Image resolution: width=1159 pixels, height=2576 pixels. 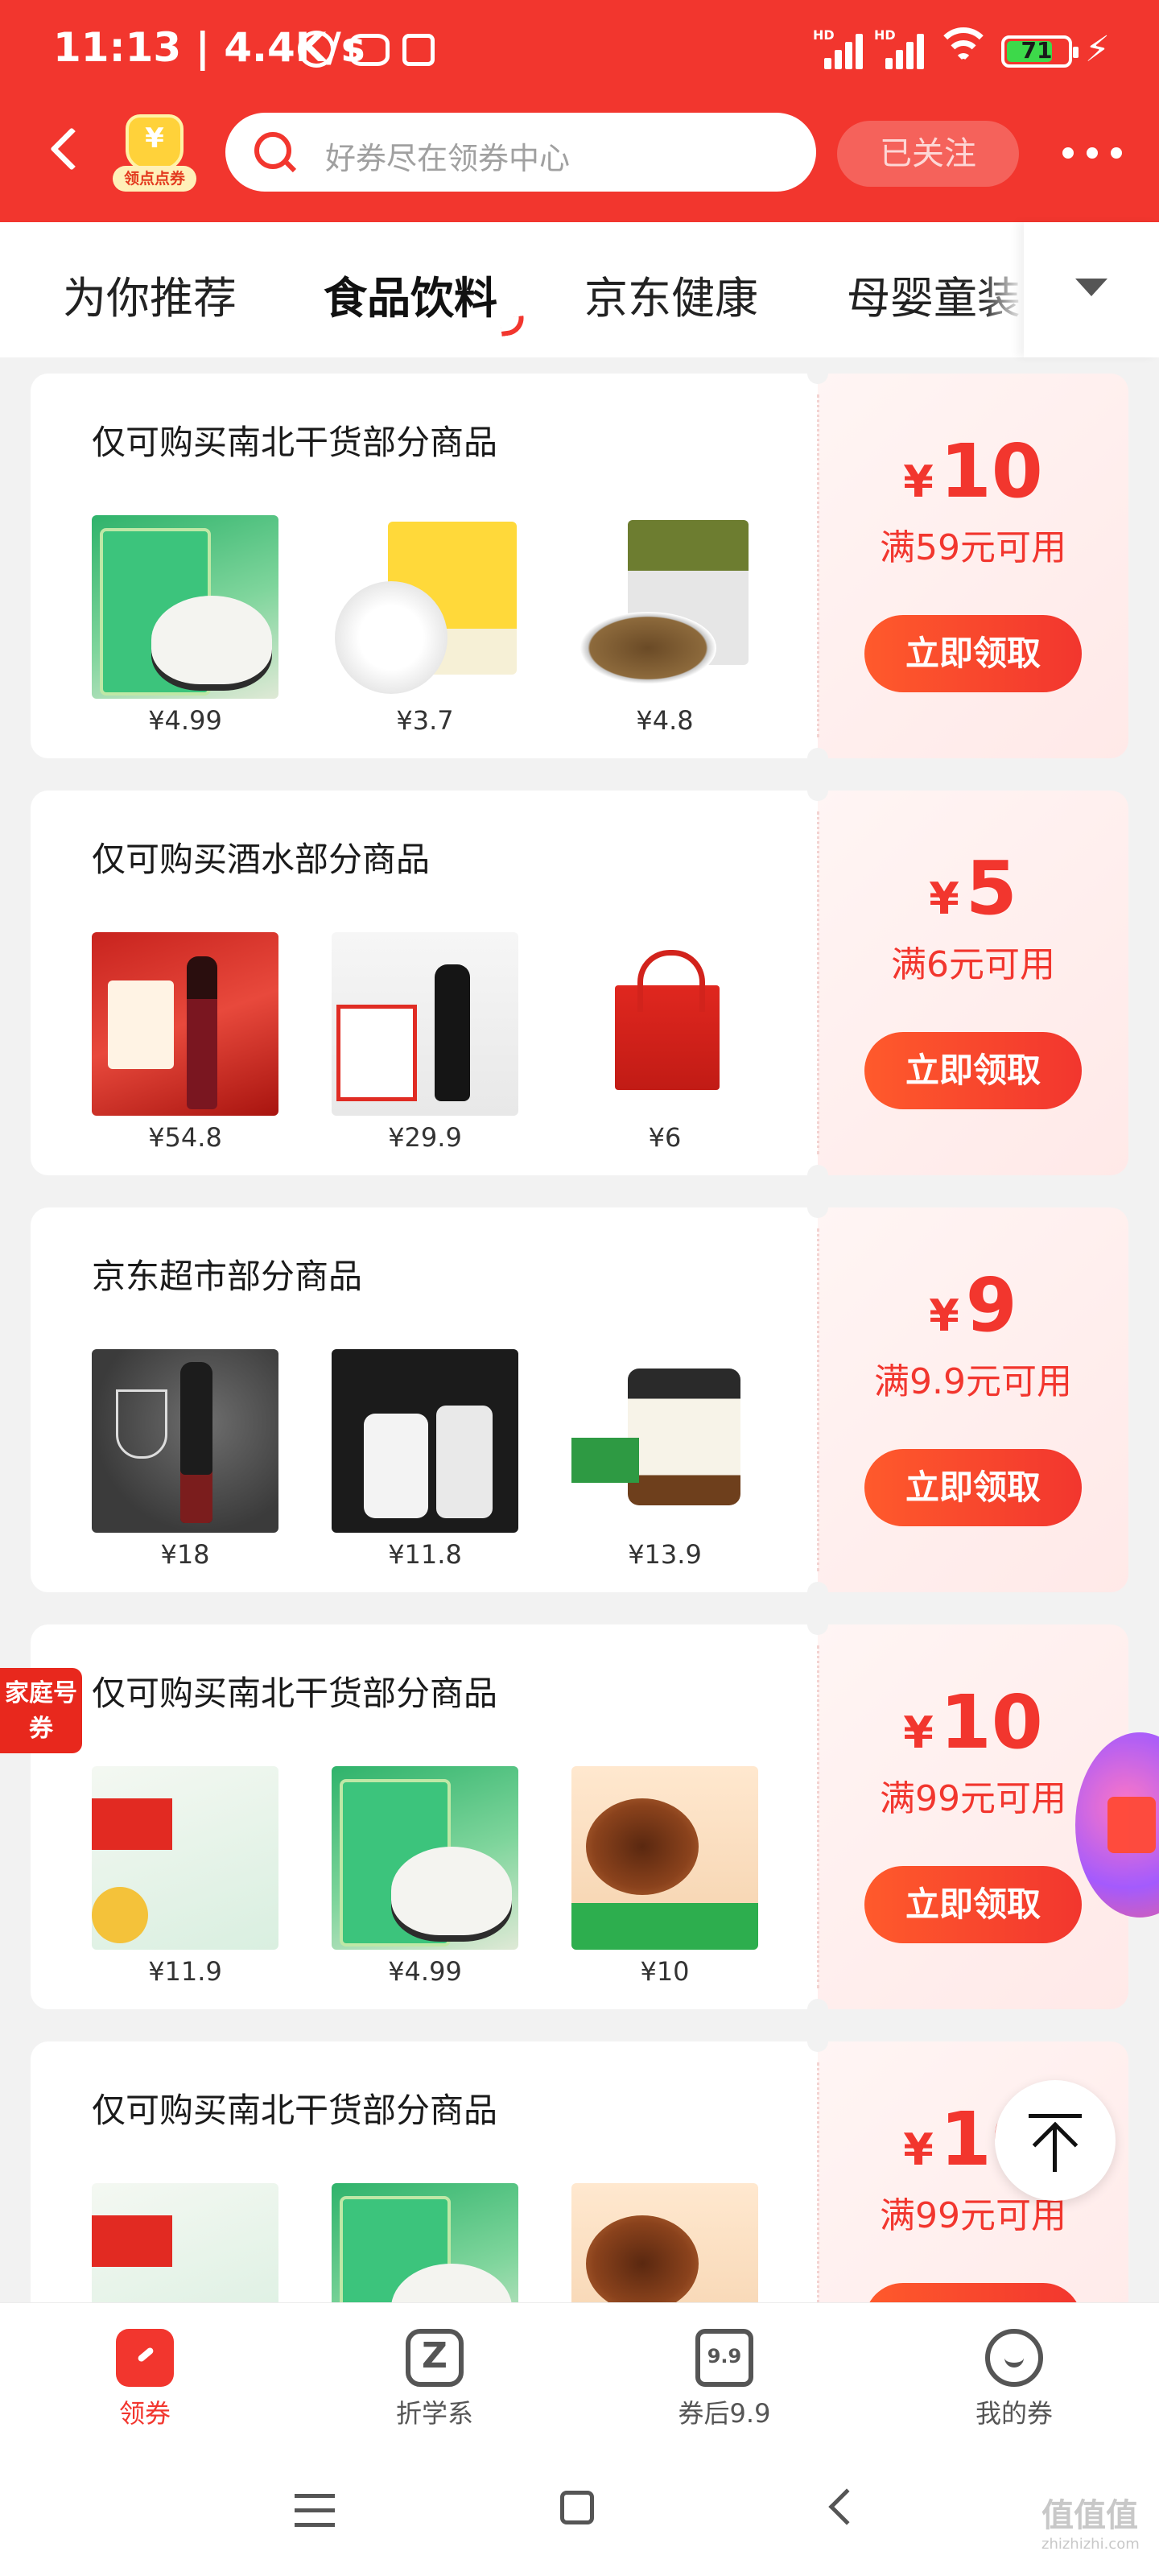 I want to click on bottom-tab-bar: 领券 Z 折学系 9.9 券后9.9 我的券, so click(x=579, y=2374).